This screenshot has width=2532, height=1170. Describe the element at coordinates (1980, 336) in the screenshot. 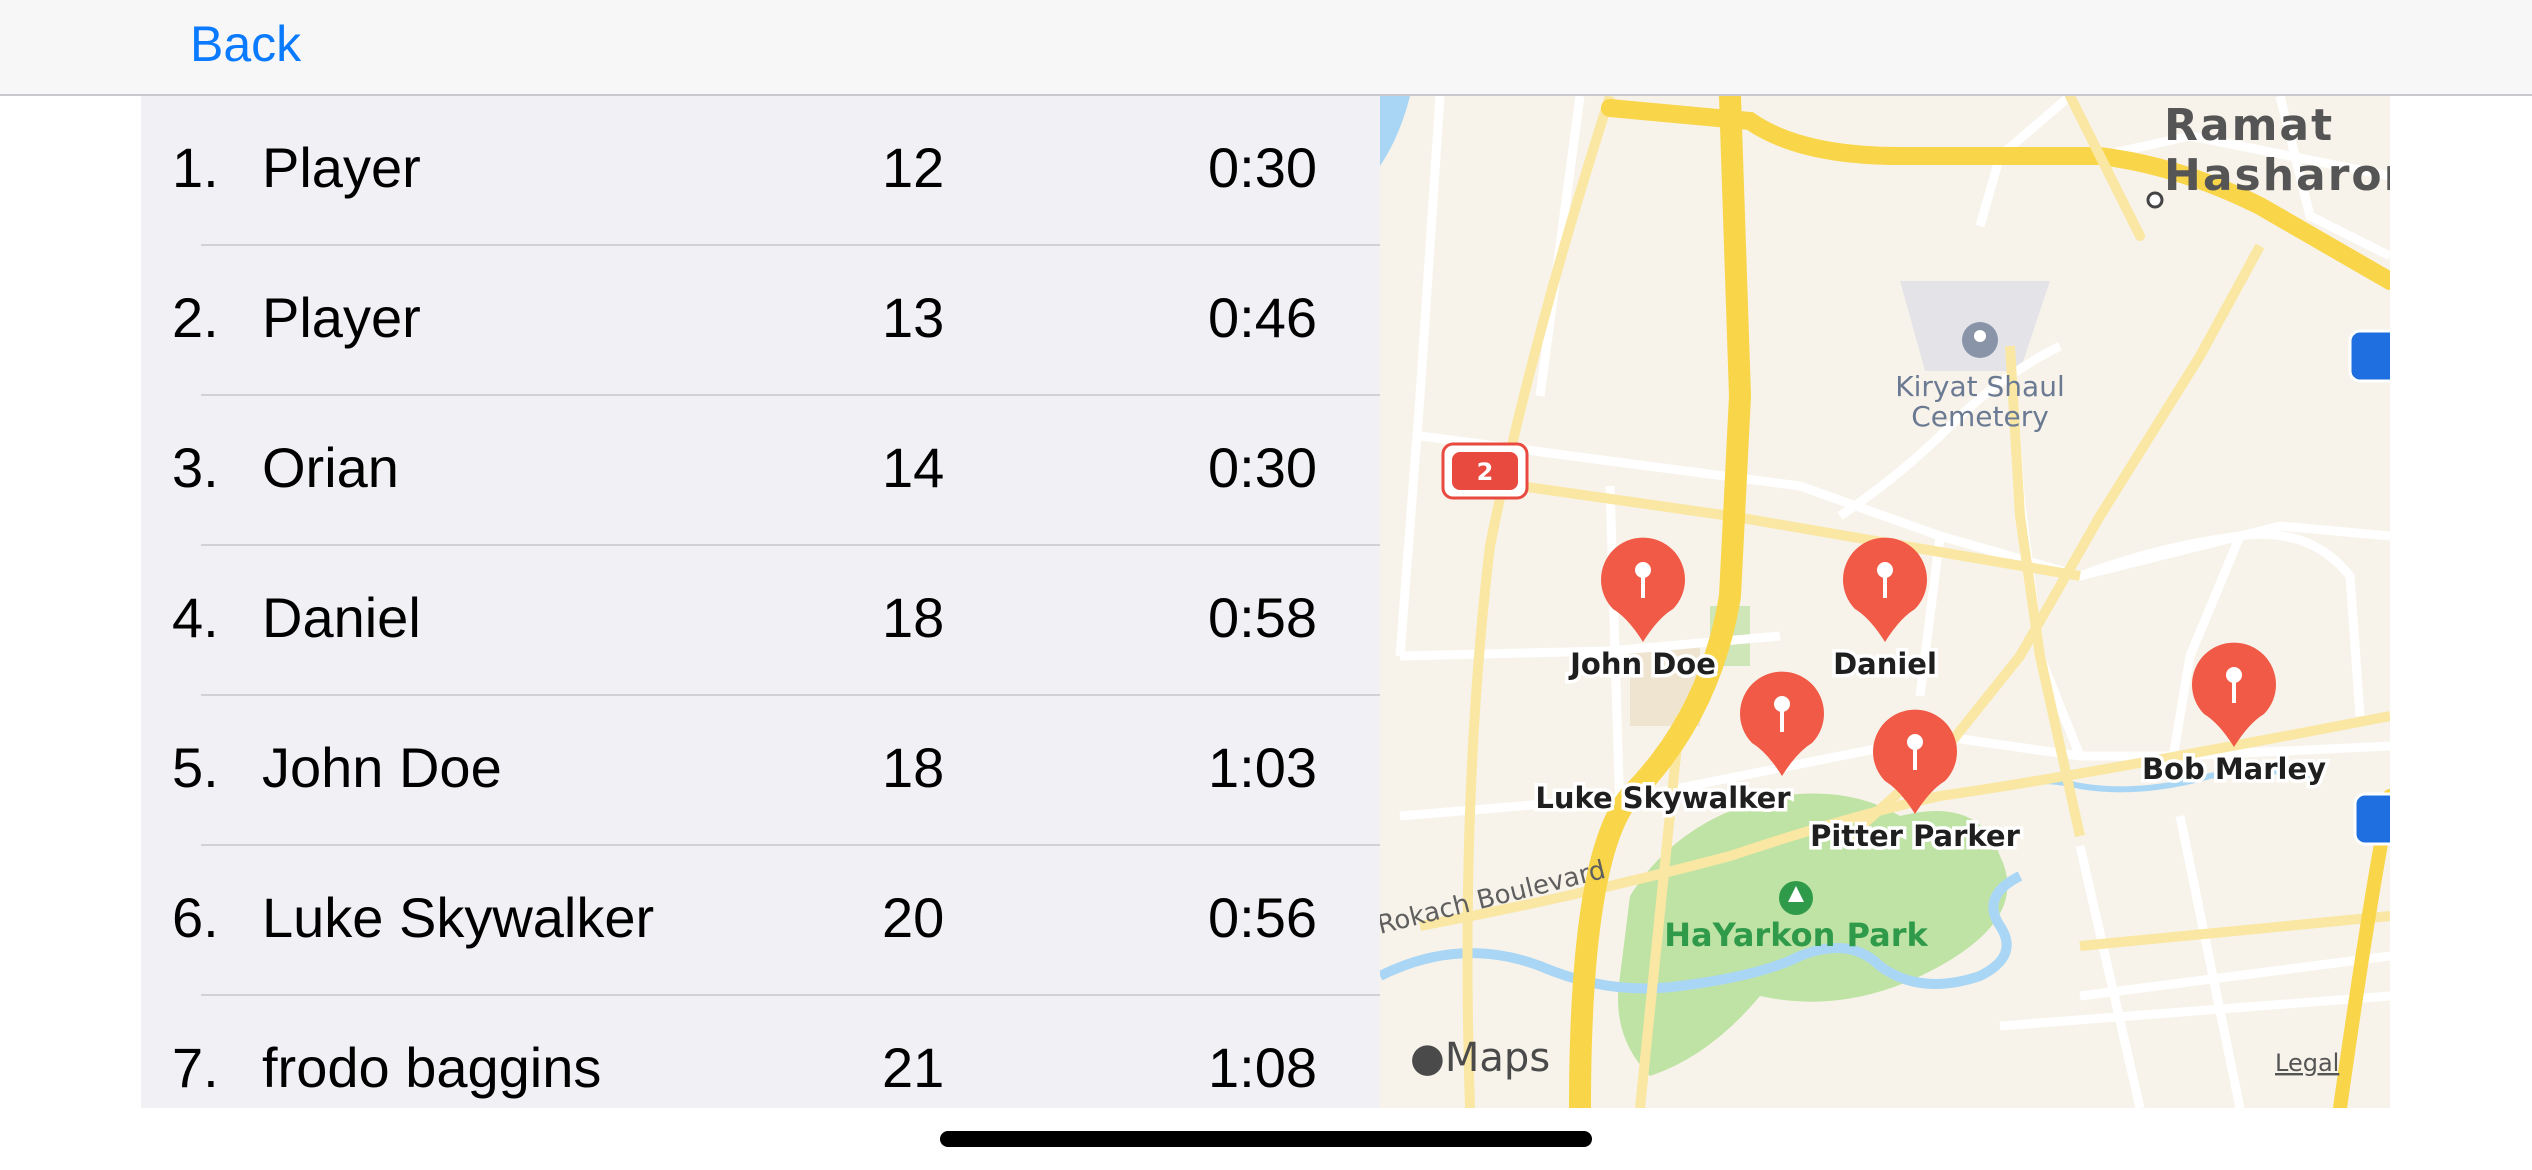

I see `cemetery-icon-glyph` at that location.